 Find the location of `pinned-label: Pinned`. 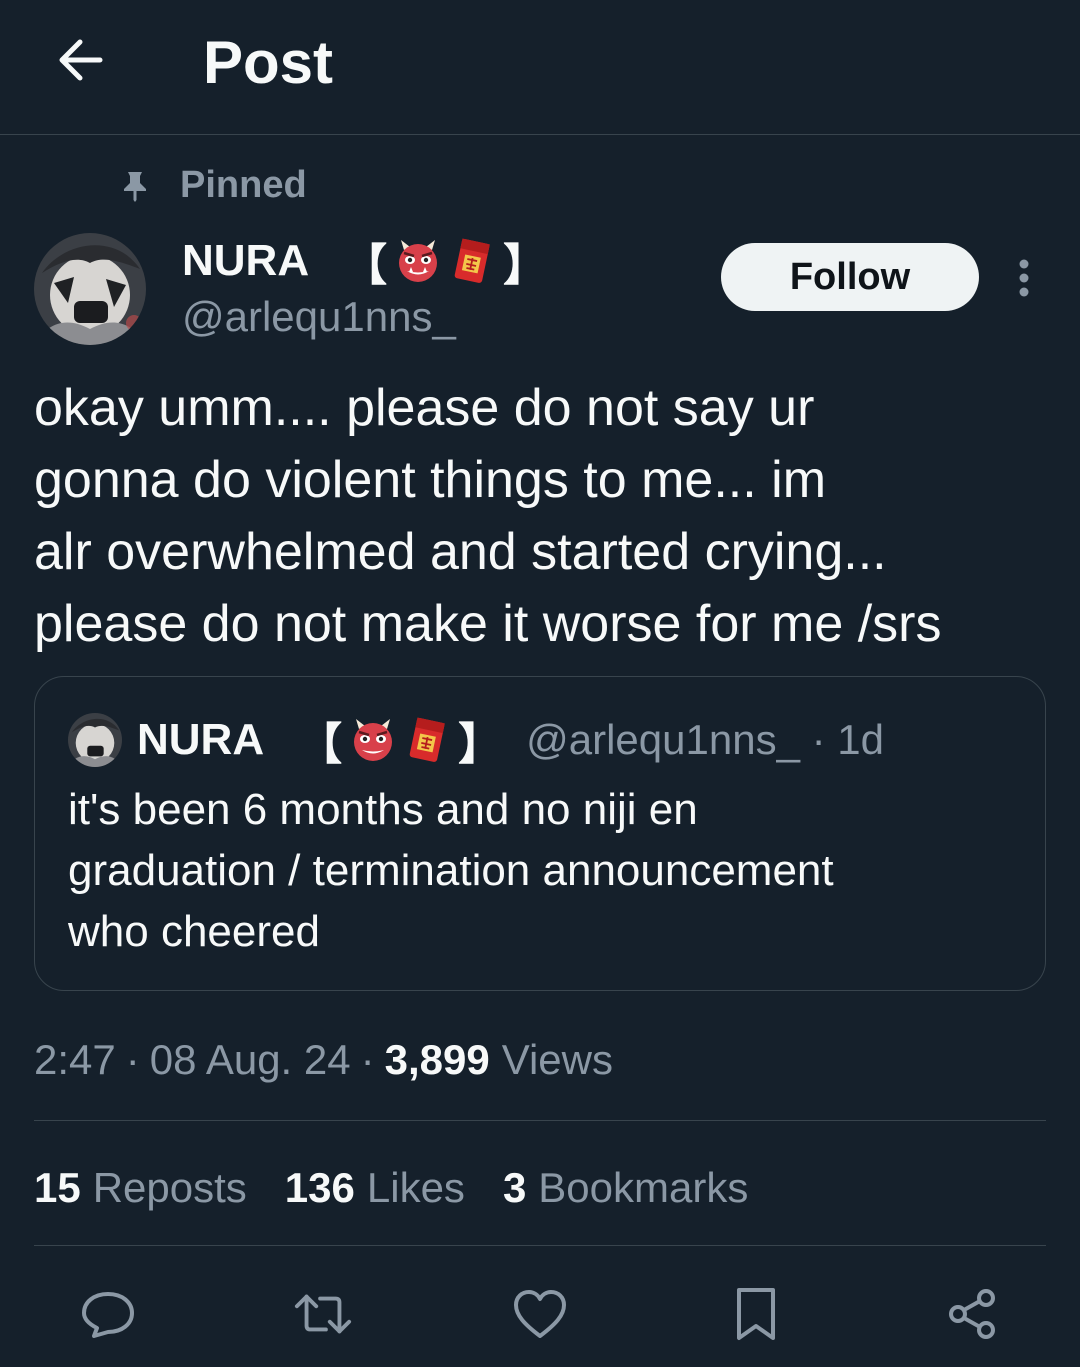

pinned-label: Pinned is located at coordinates (243, 184).